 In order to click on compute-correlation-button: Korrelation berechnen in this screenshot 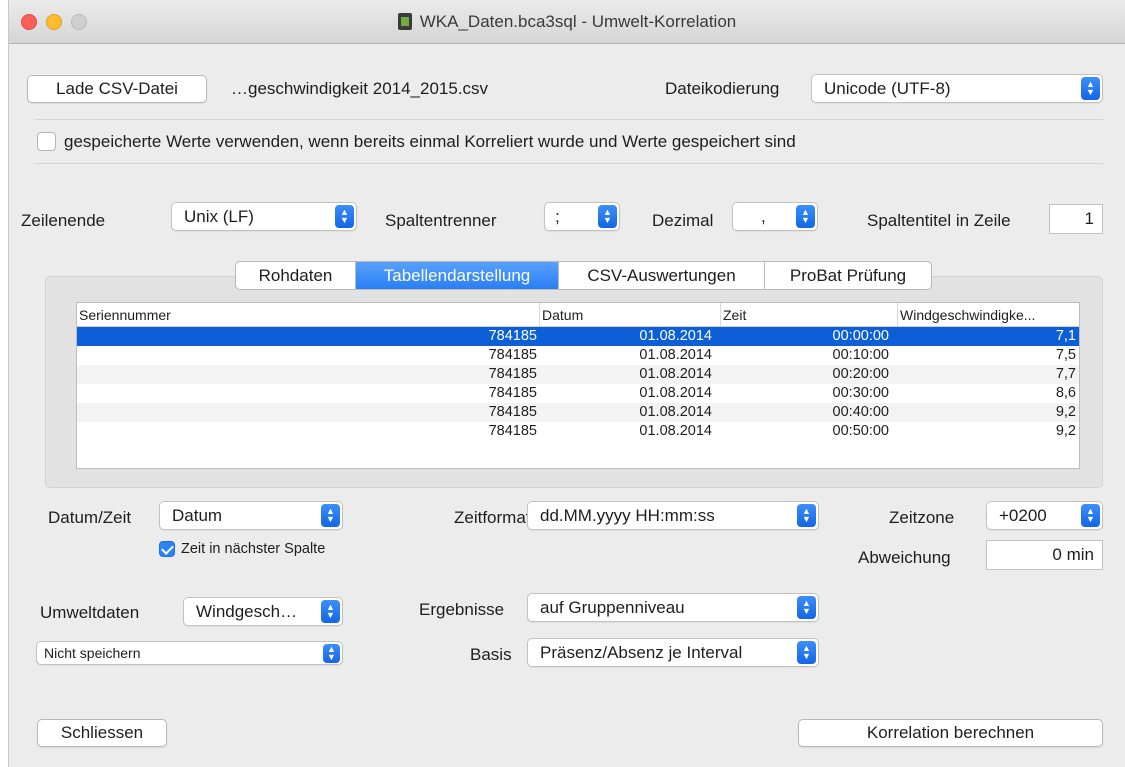, I will do `click(950, 733)`.